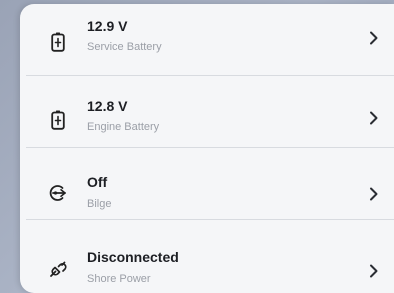 This screenshot has width=394, height=293. What do you see at coordinates (123, 127) in the screenshot?
I see `item-label: Engine Battery` at bounding box center [123, 127].